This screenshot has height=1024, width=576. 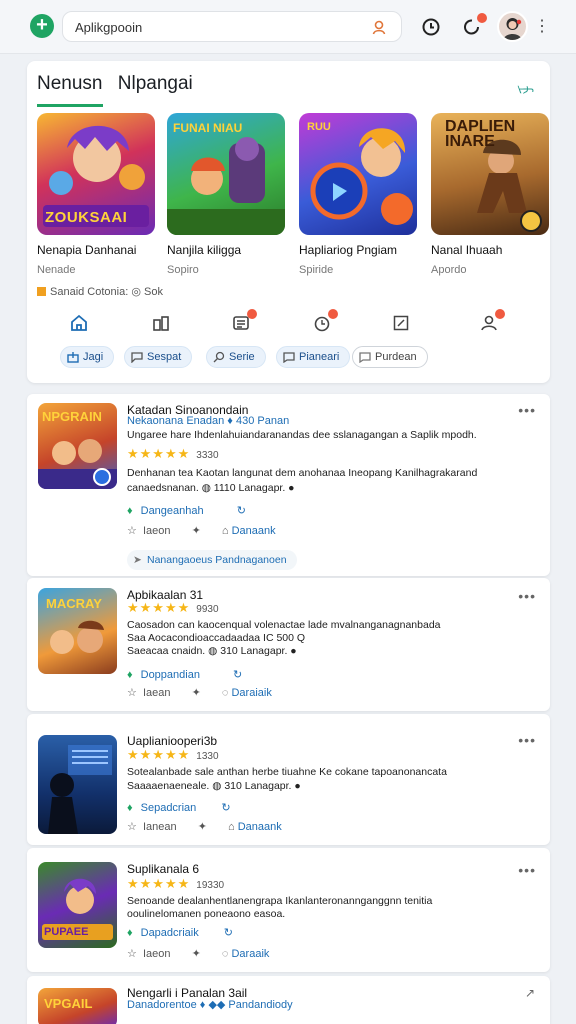 I want to click on app-tile: RUU Hapliariog Pngiam Spiride, so click(x=358, y=194).